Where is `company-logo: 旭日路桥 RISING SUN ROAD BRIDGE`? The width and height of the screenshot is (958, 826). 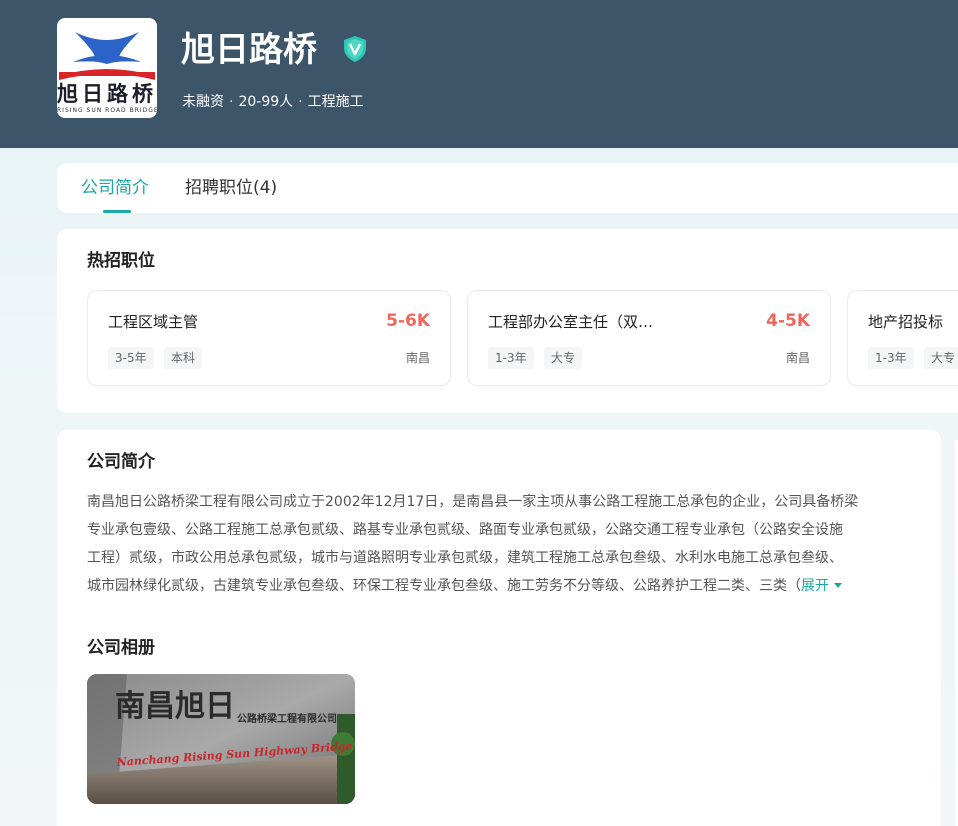 company-logo: 旭日路桥 RISING SUN ROAD BRIDGE is located at coordinates (107, 68).